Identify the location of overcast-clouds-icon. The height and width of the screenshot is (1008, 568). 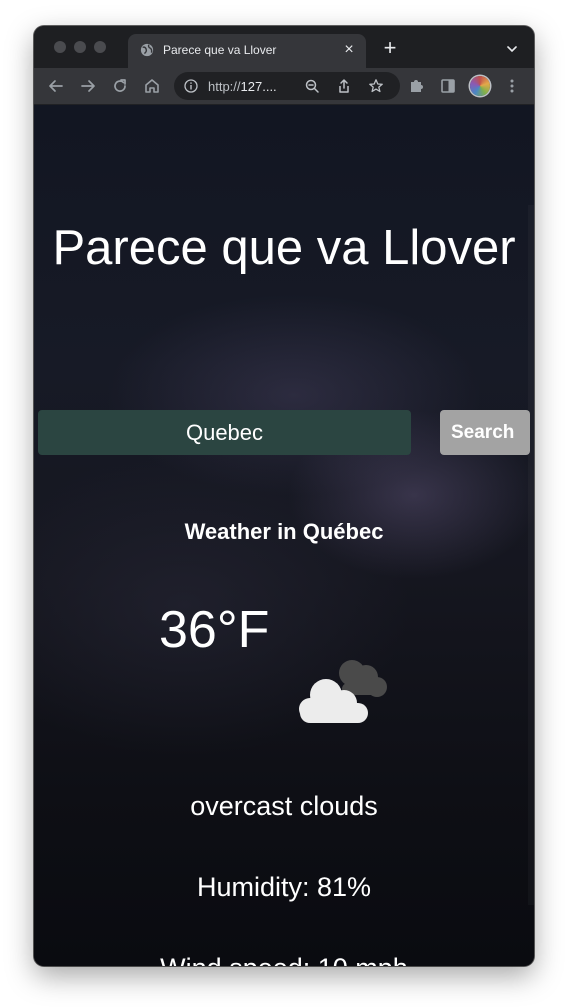
(343, 691).